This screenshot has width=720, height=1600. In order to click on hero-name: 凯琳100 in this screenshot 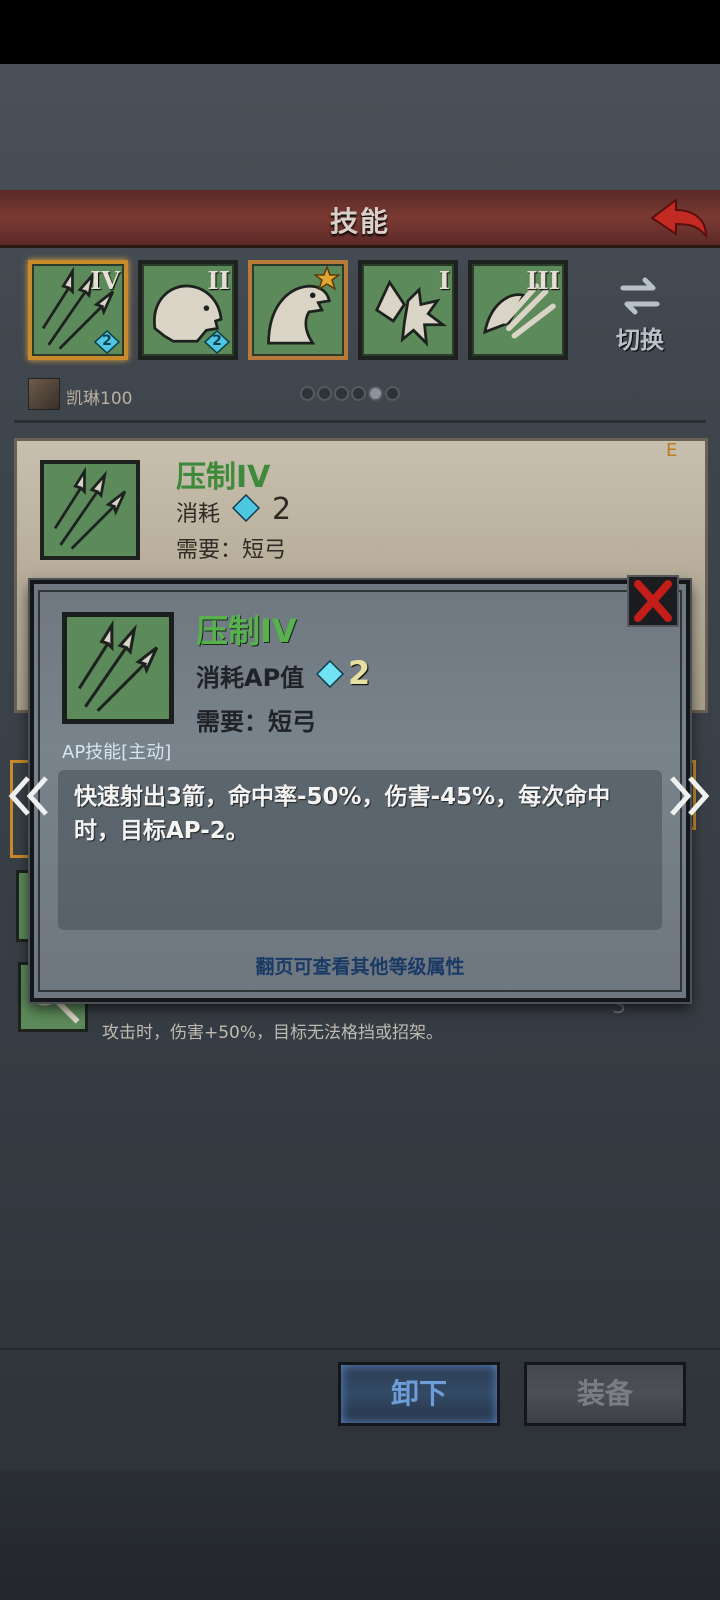, I will do `click(99, 399)`.